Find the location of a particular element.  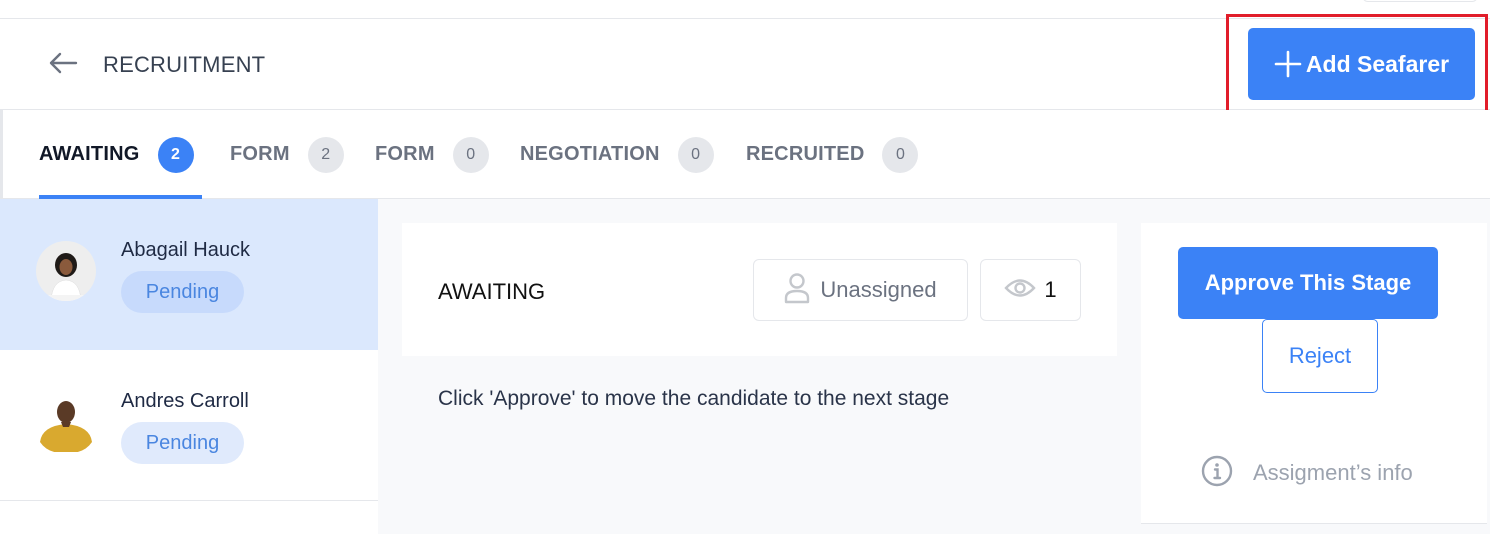

views-count: 1 is located at coordinates (1050, 289).